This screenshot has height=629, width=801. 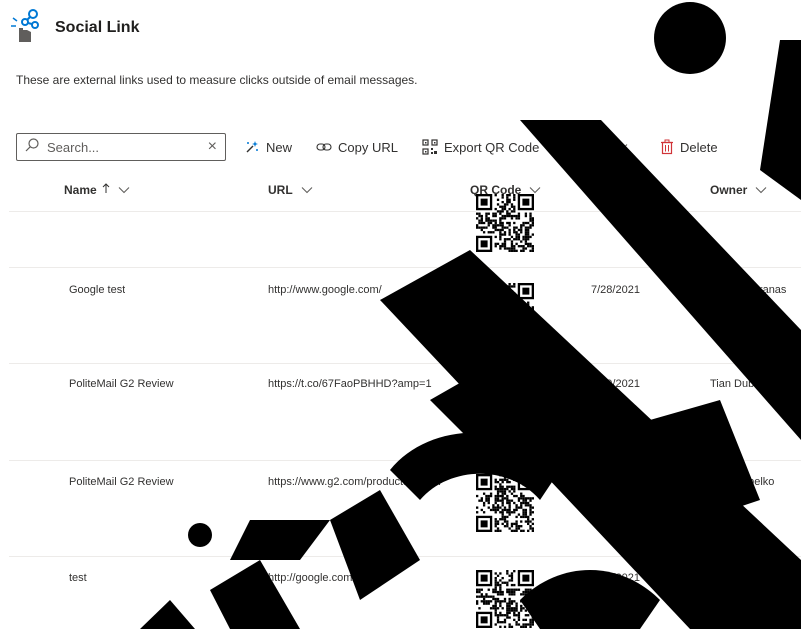 I want to click on column-header-url: URL, so click(x=290, y=190).